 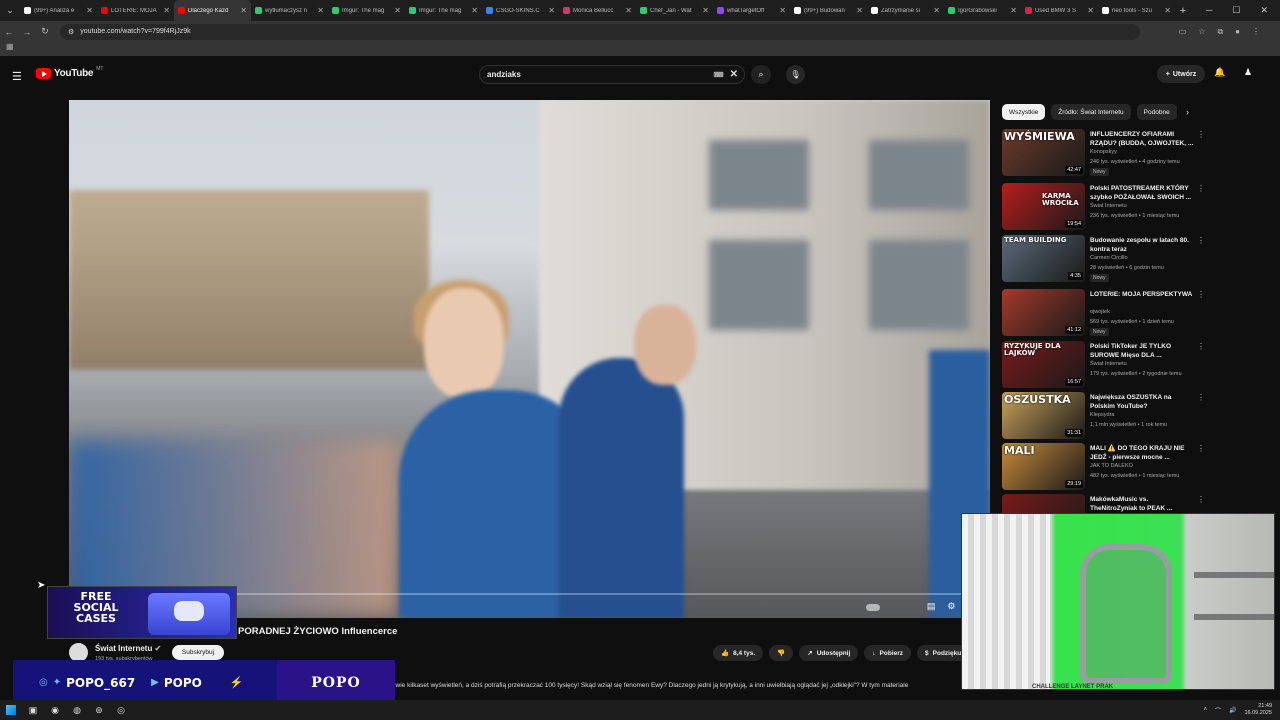 I want to click on recommended-channel: Carmen Circillo, so click(x=1109, y=258).